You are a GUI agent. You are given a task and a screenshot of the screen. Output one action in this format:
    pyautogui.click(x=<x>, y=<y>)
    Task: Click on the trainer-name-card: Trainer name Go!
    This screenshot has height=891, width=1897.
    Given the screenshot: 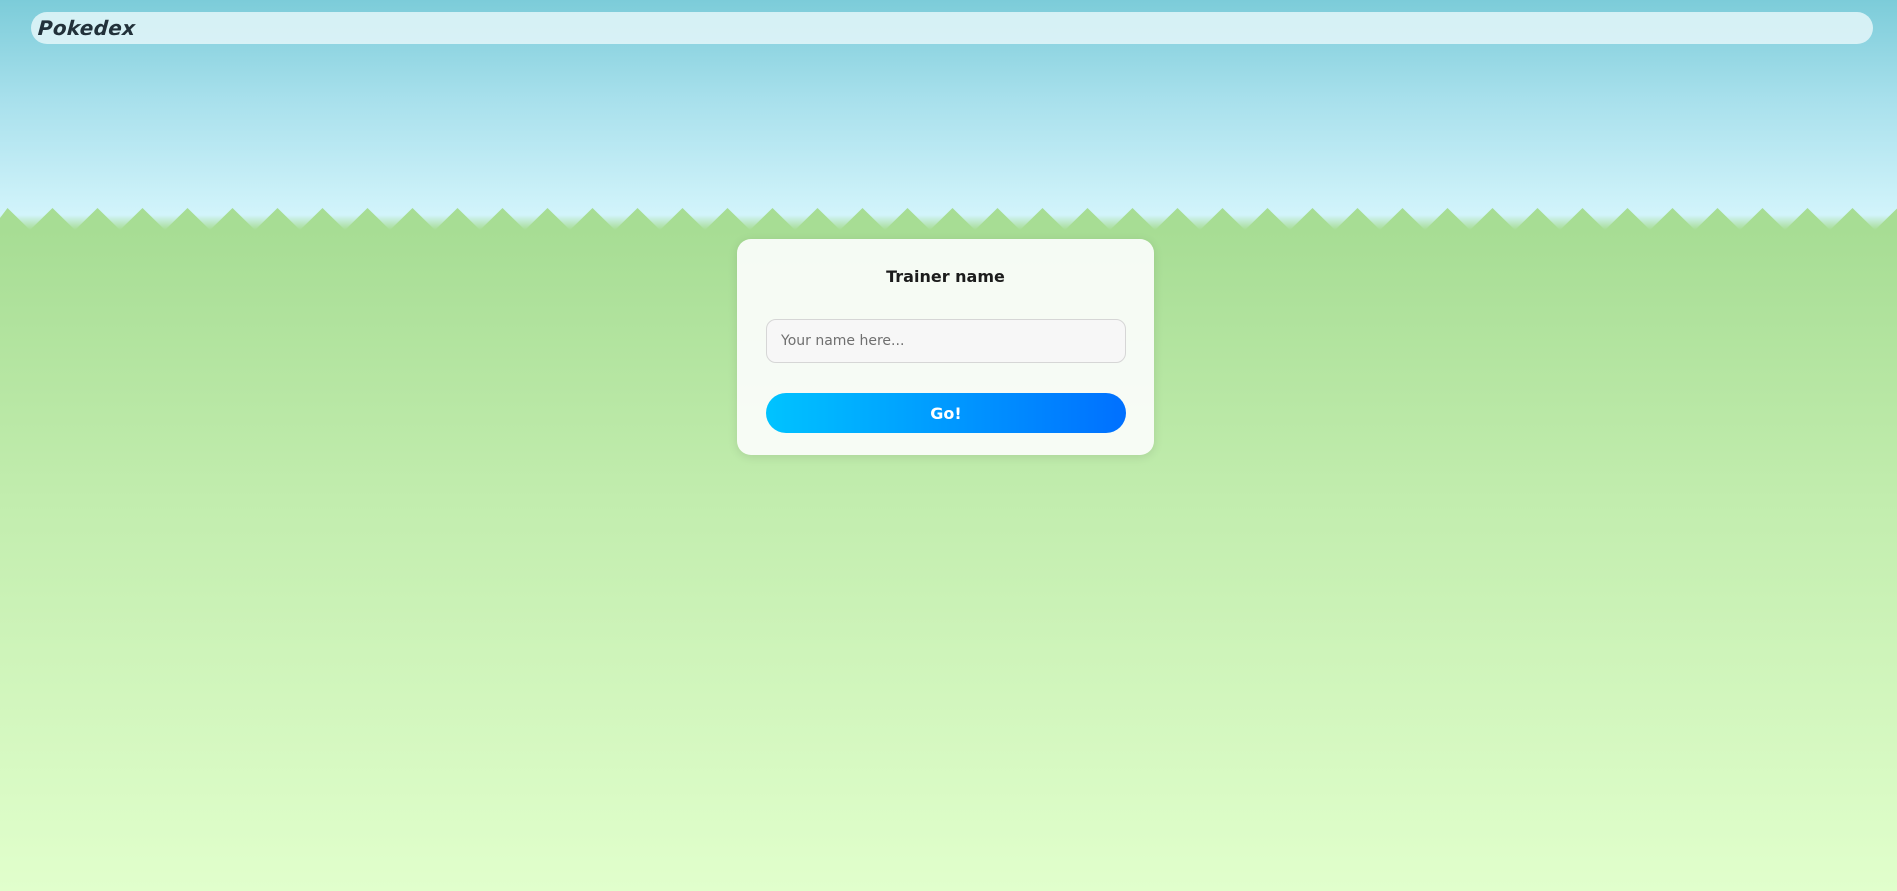 What is the action you would take?
    pyautogui.click(x=945, y=347)
    